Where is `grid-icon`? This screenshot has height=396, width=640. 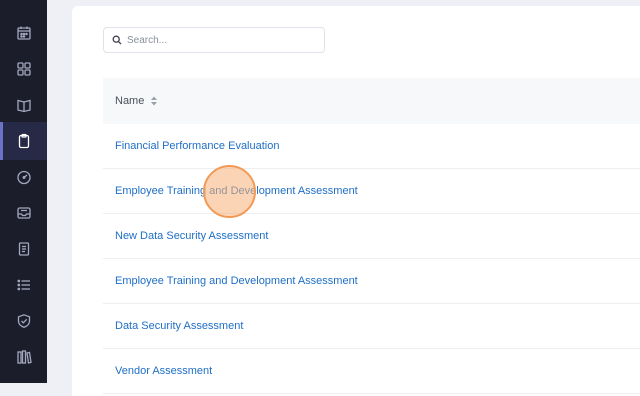
grid-icon is located at coordinates (24, 2).